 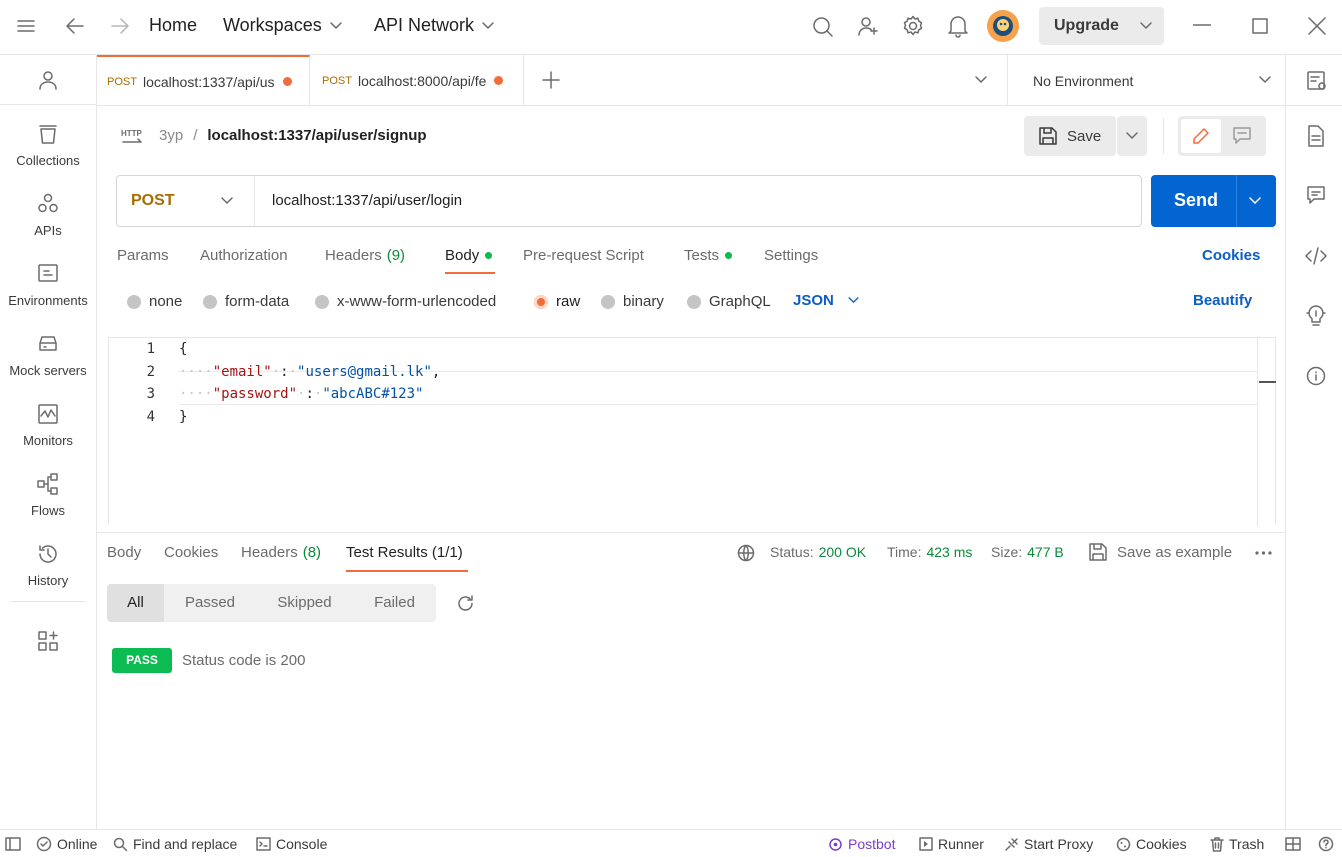 I want to click on toggle-sidebar-icon, so click(x=15, y=843).